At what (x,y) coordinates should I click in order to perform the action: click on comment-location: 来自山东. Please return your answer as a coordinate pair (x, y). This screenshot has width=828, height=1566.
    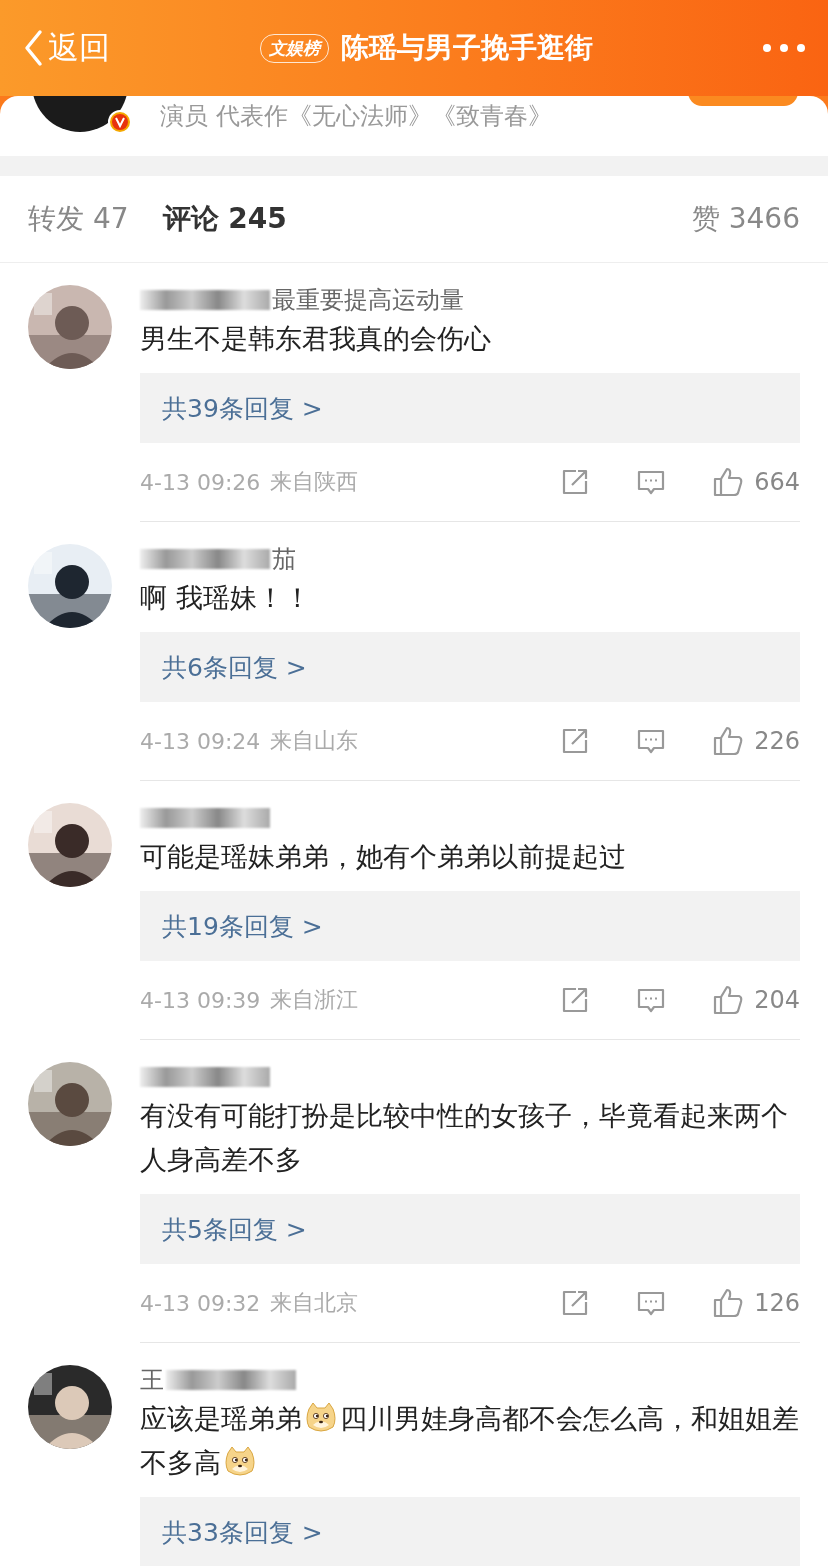
    Looking at the image, I should click on (314, 741).